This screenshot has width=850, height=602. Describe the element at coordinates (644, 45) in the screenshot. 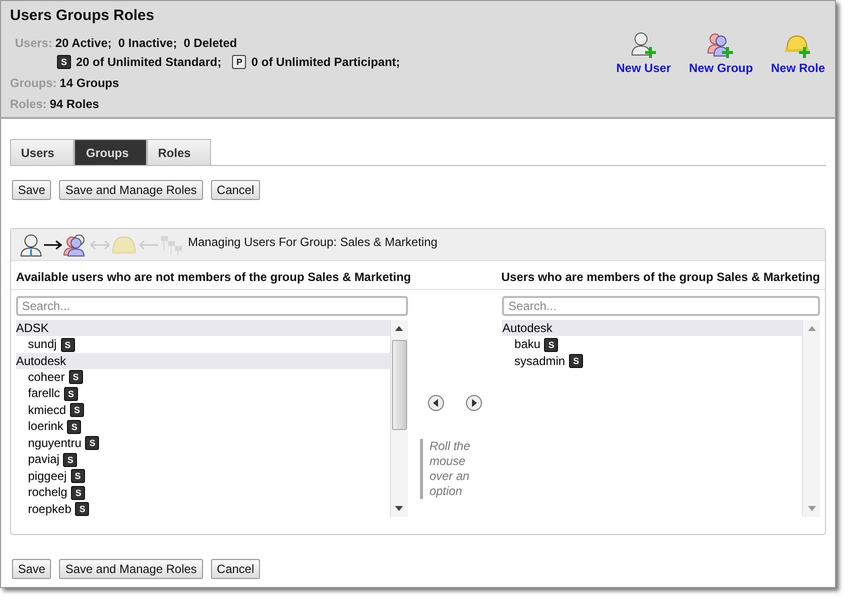

I see `add-user-icon` at that location.